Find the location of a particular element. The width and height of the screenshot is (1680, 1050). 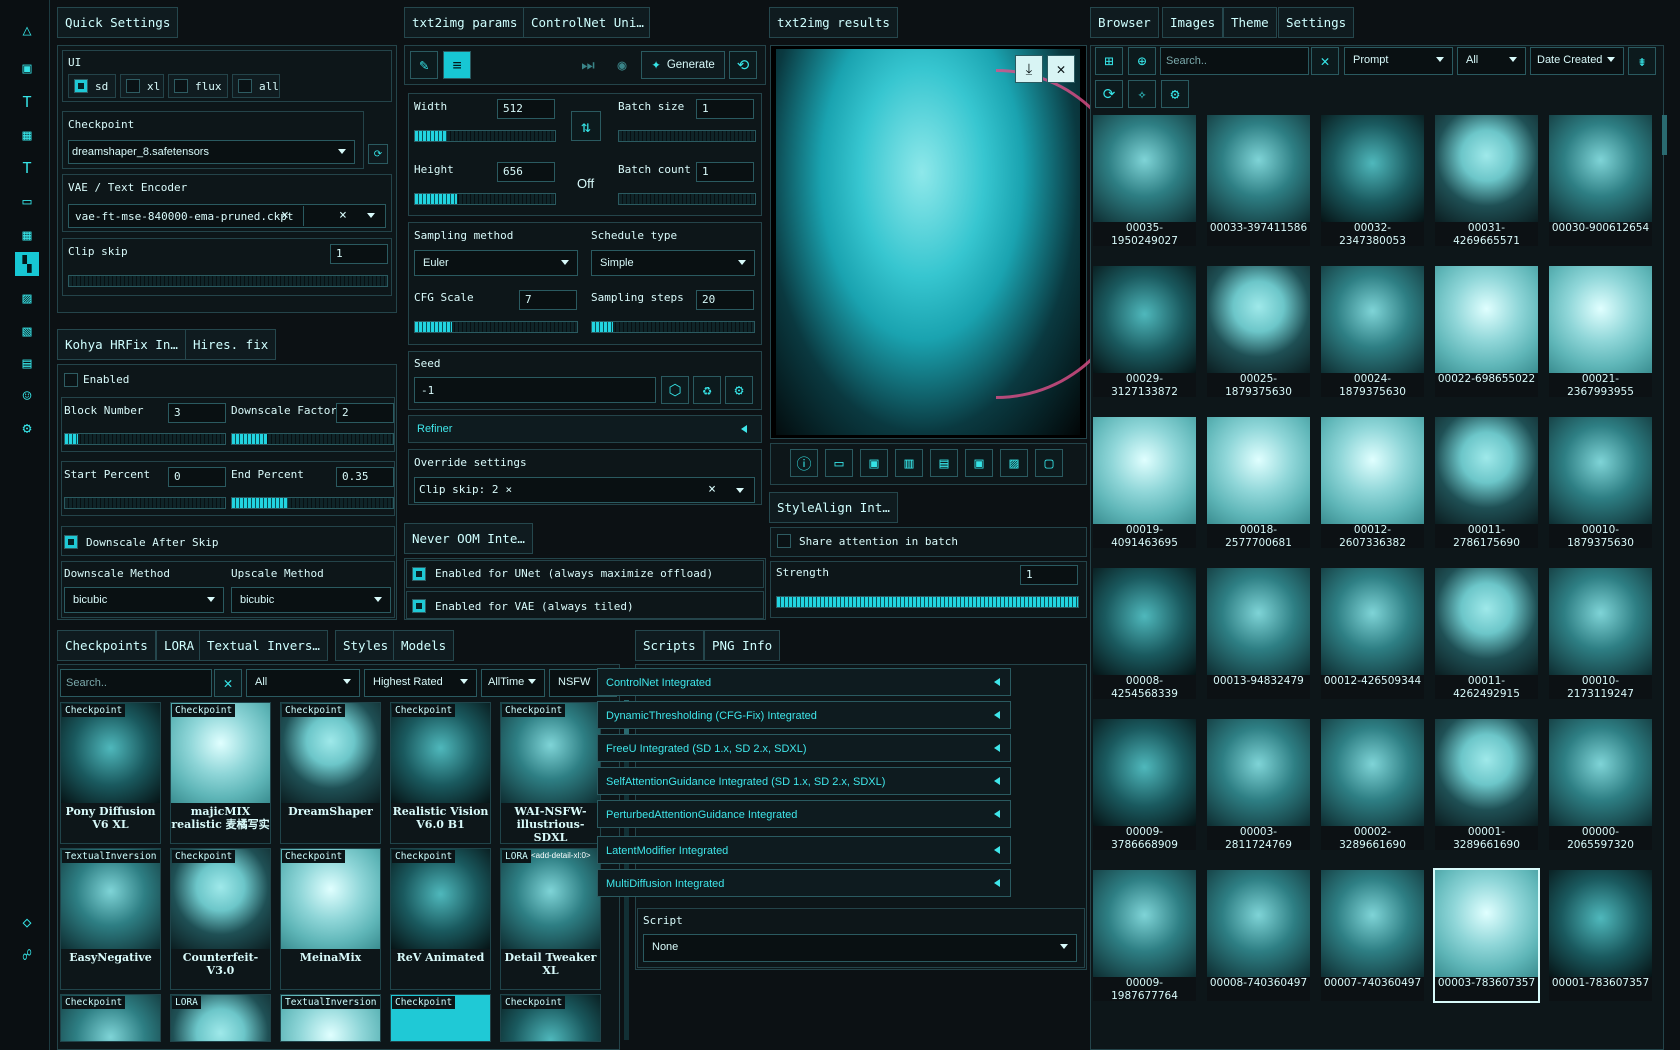

tab-network-1: LORA is located at coordinates (179, 645).